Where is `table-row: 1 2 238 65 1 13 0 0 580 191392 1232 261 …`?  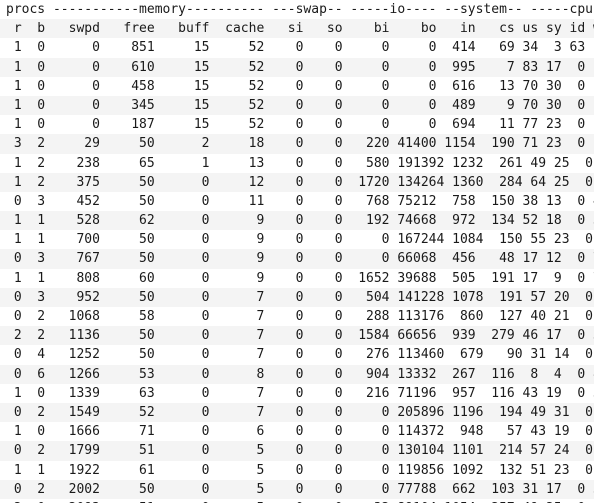
table-row: 1 2 238 65 1 13 0 0 580 191392 1232 261 … is located at coordinates (297, 163).